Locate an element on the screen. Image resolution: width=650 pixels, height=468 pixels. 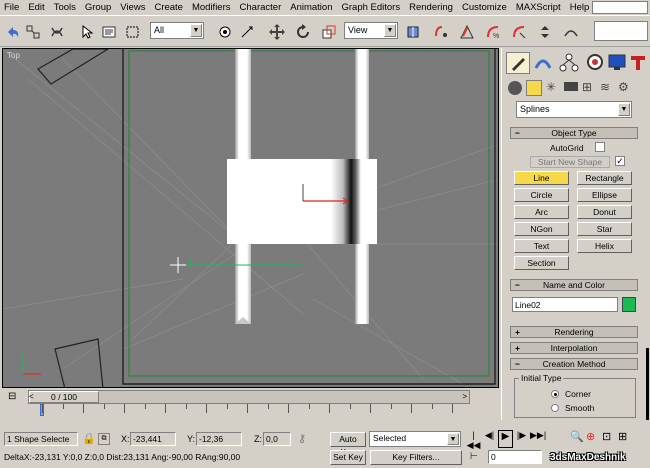
line-button: Line is located at coordinates (541, 178).